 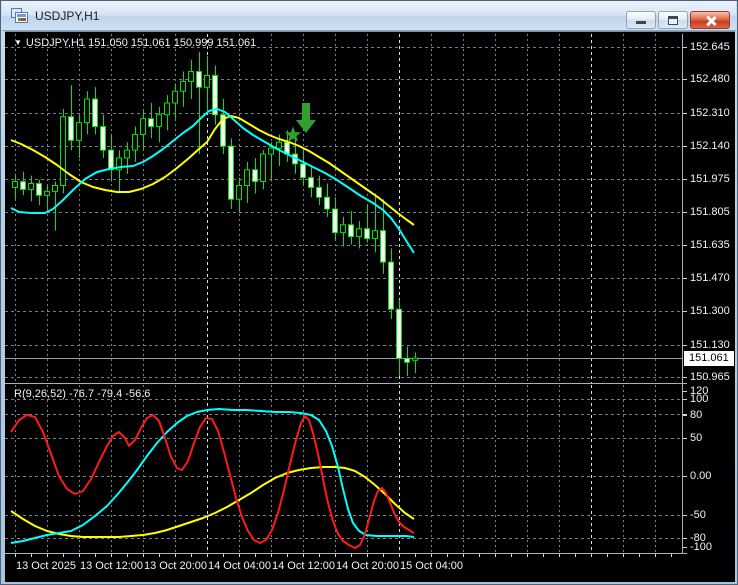 I want to click on restore-button, so click(x=673, y=20).